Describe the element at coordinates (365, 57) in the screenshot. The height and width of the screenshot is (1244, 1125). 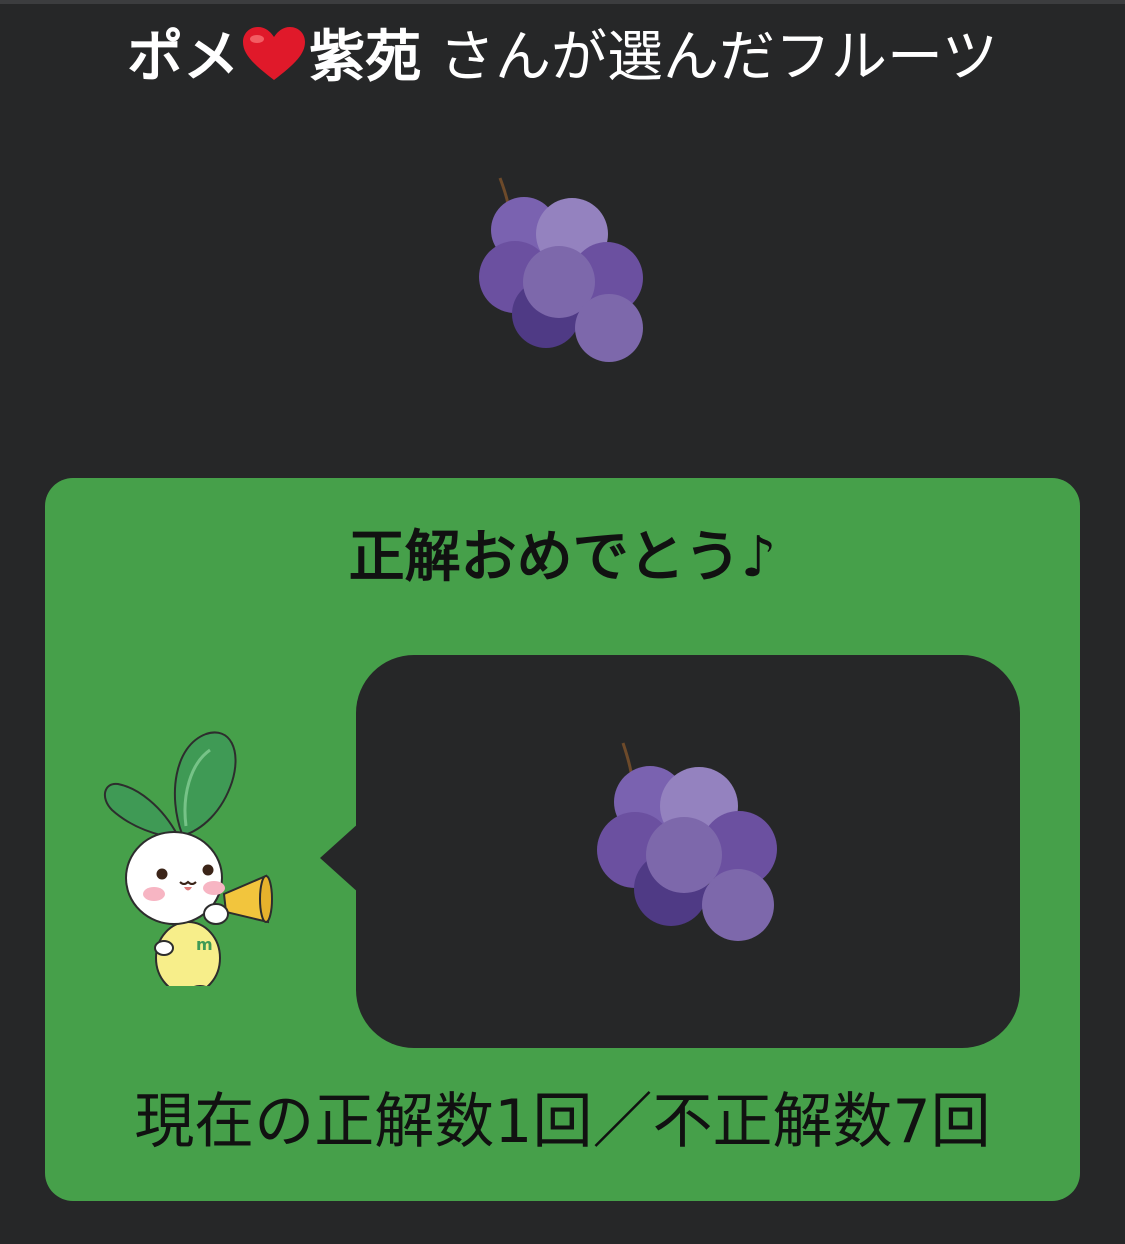
I see `user-name-suffix: 紫苑` at that location.